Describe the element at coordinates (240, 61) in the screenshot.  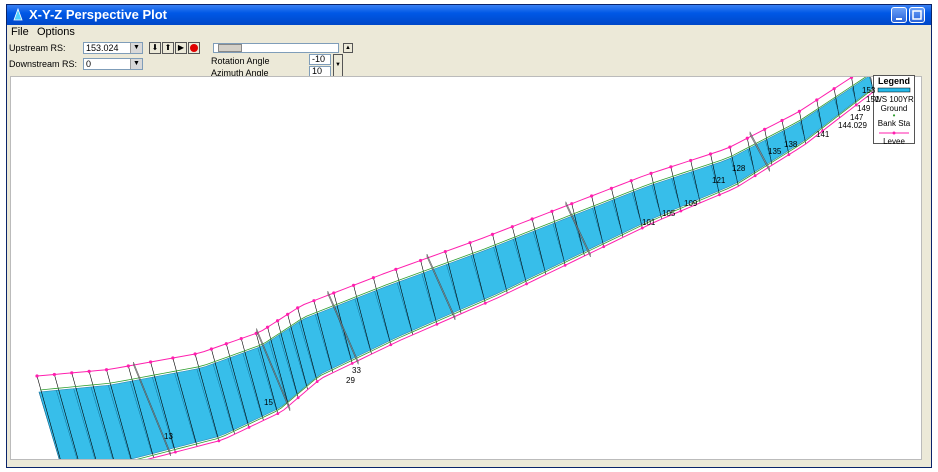
I see `rotation-label: Rotation Angle` at that location.